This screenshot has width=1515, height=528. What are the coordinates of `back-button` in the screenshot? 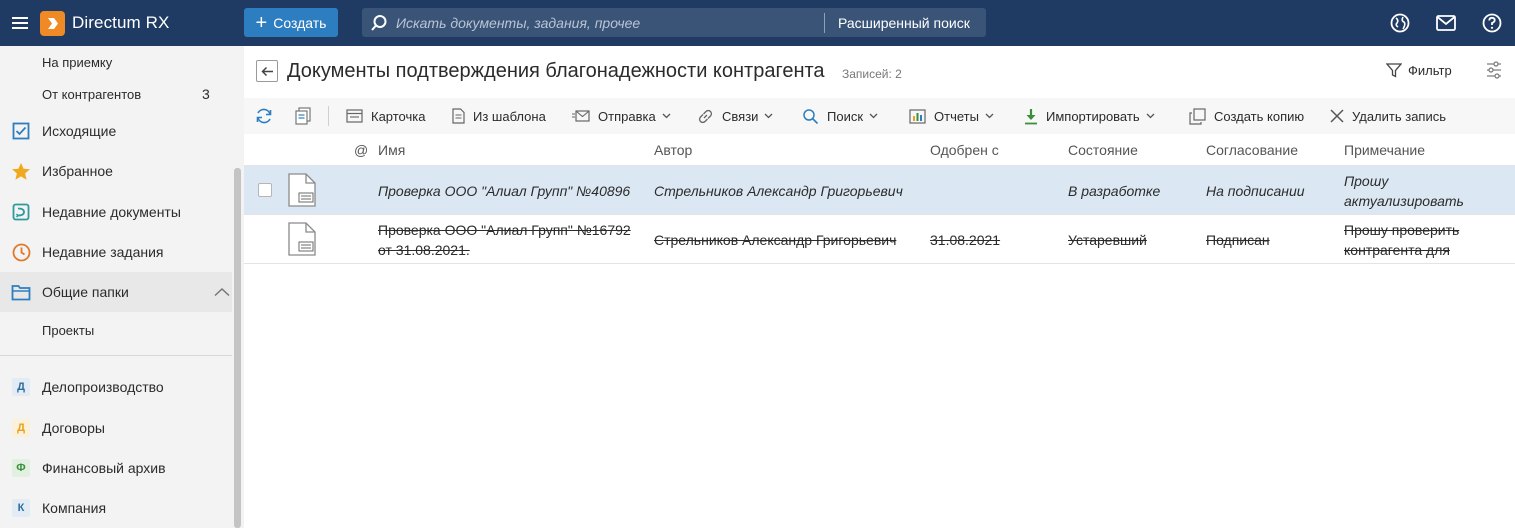 It's located at (267, 71).